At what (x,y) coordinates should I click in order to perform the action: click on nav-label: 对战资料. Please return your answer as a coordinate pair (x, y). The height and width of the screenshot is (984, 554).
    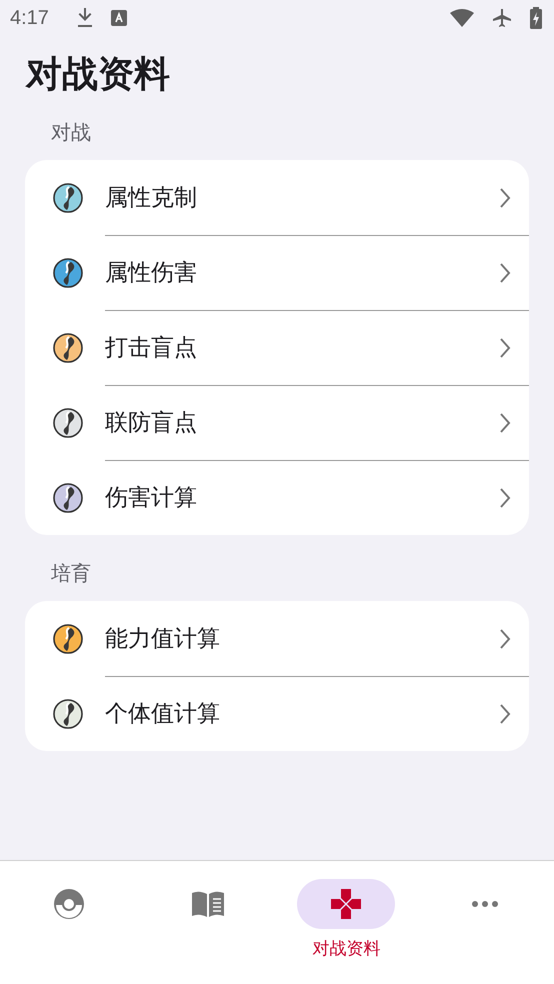
    Looking at the image, I should click on (346, 948).